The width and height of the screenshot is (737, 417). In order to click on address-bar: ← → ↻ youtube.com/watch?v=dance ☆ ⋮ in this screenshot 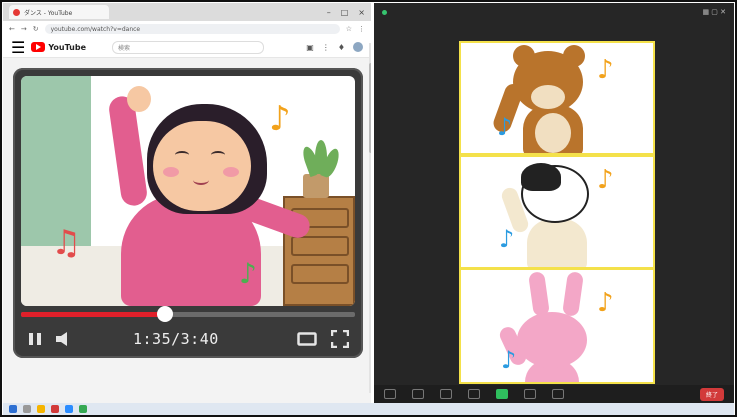, I will do `click(187, 29)`.